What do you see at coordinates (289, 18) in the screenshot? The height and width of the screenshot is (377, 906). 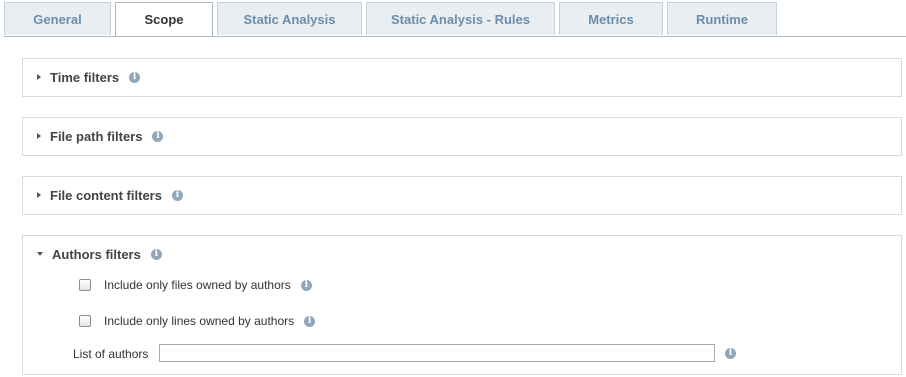 I see `tab-static-analysis: Static Analysis` at bounding box center [289, 18].